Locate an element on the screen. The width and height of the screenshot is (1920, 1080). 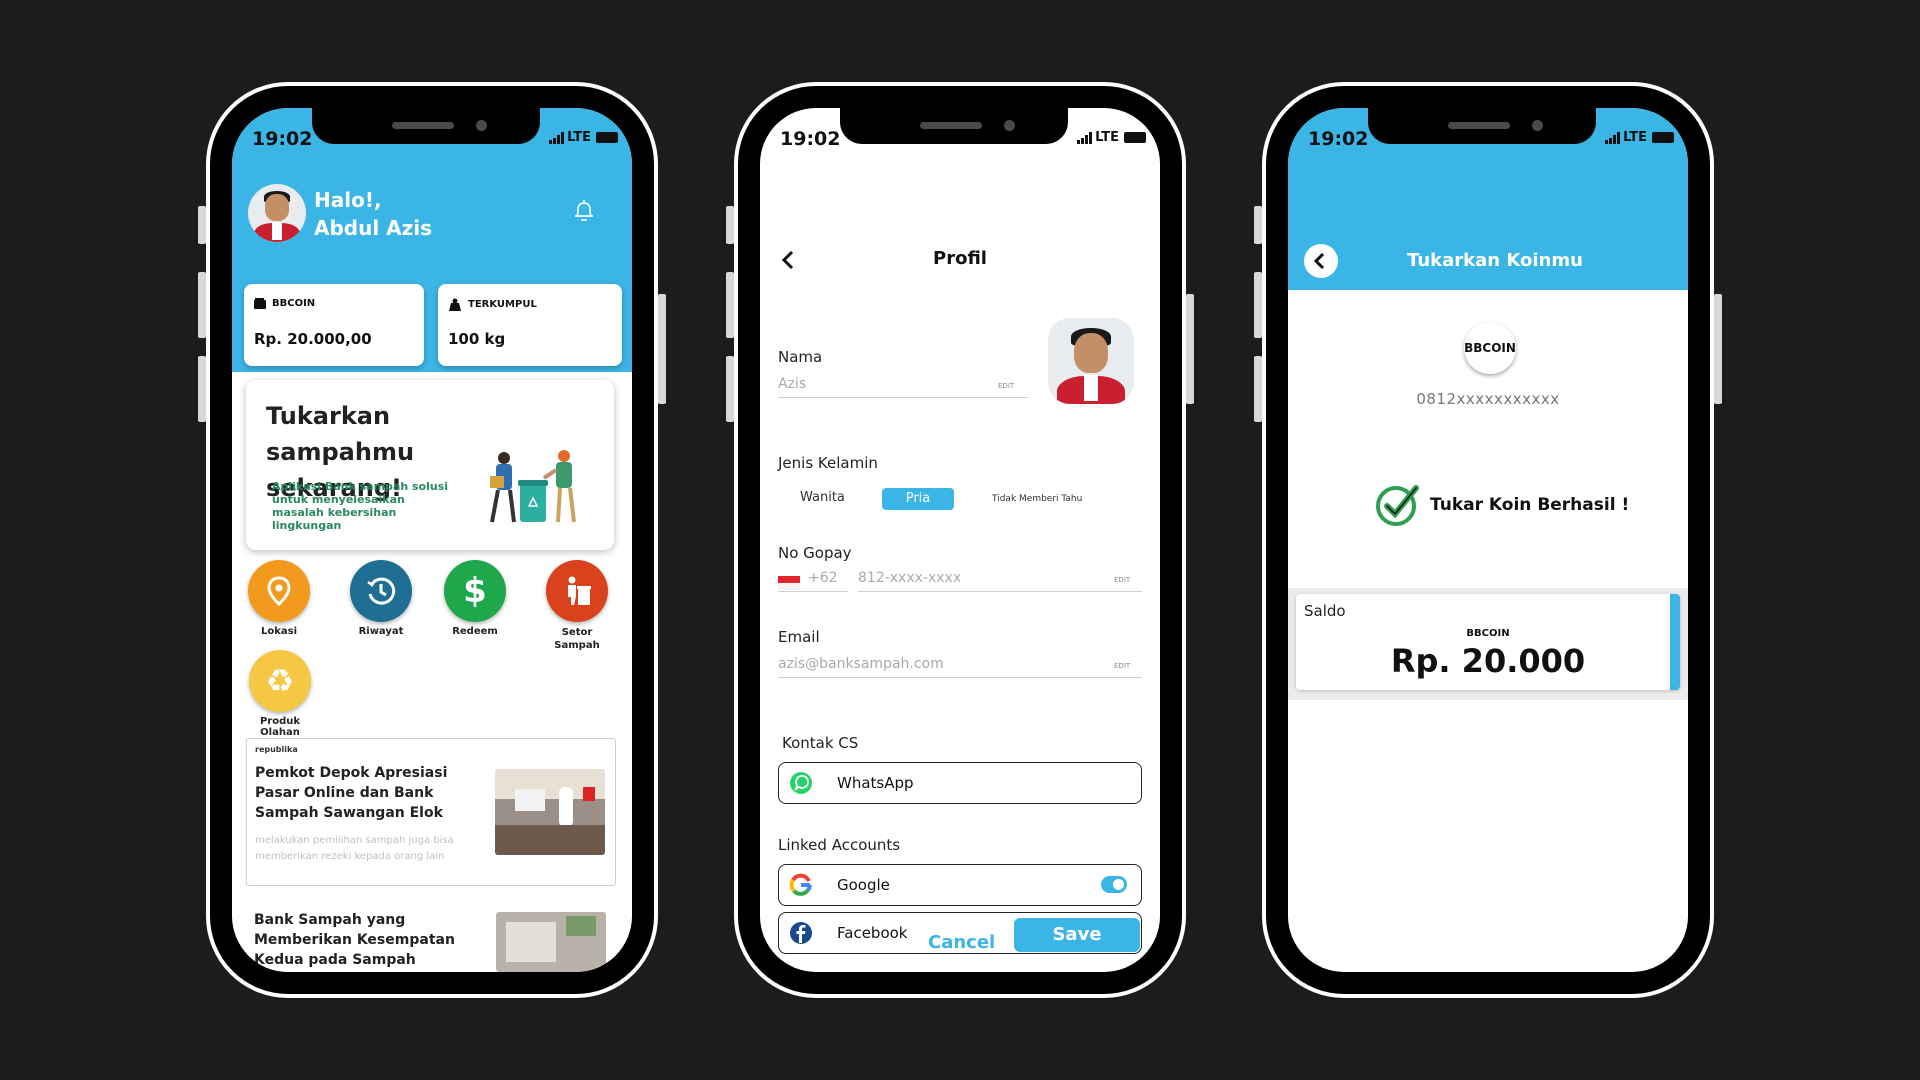
gender-option-wanita: Wanita is located at coordinates (822, 497).